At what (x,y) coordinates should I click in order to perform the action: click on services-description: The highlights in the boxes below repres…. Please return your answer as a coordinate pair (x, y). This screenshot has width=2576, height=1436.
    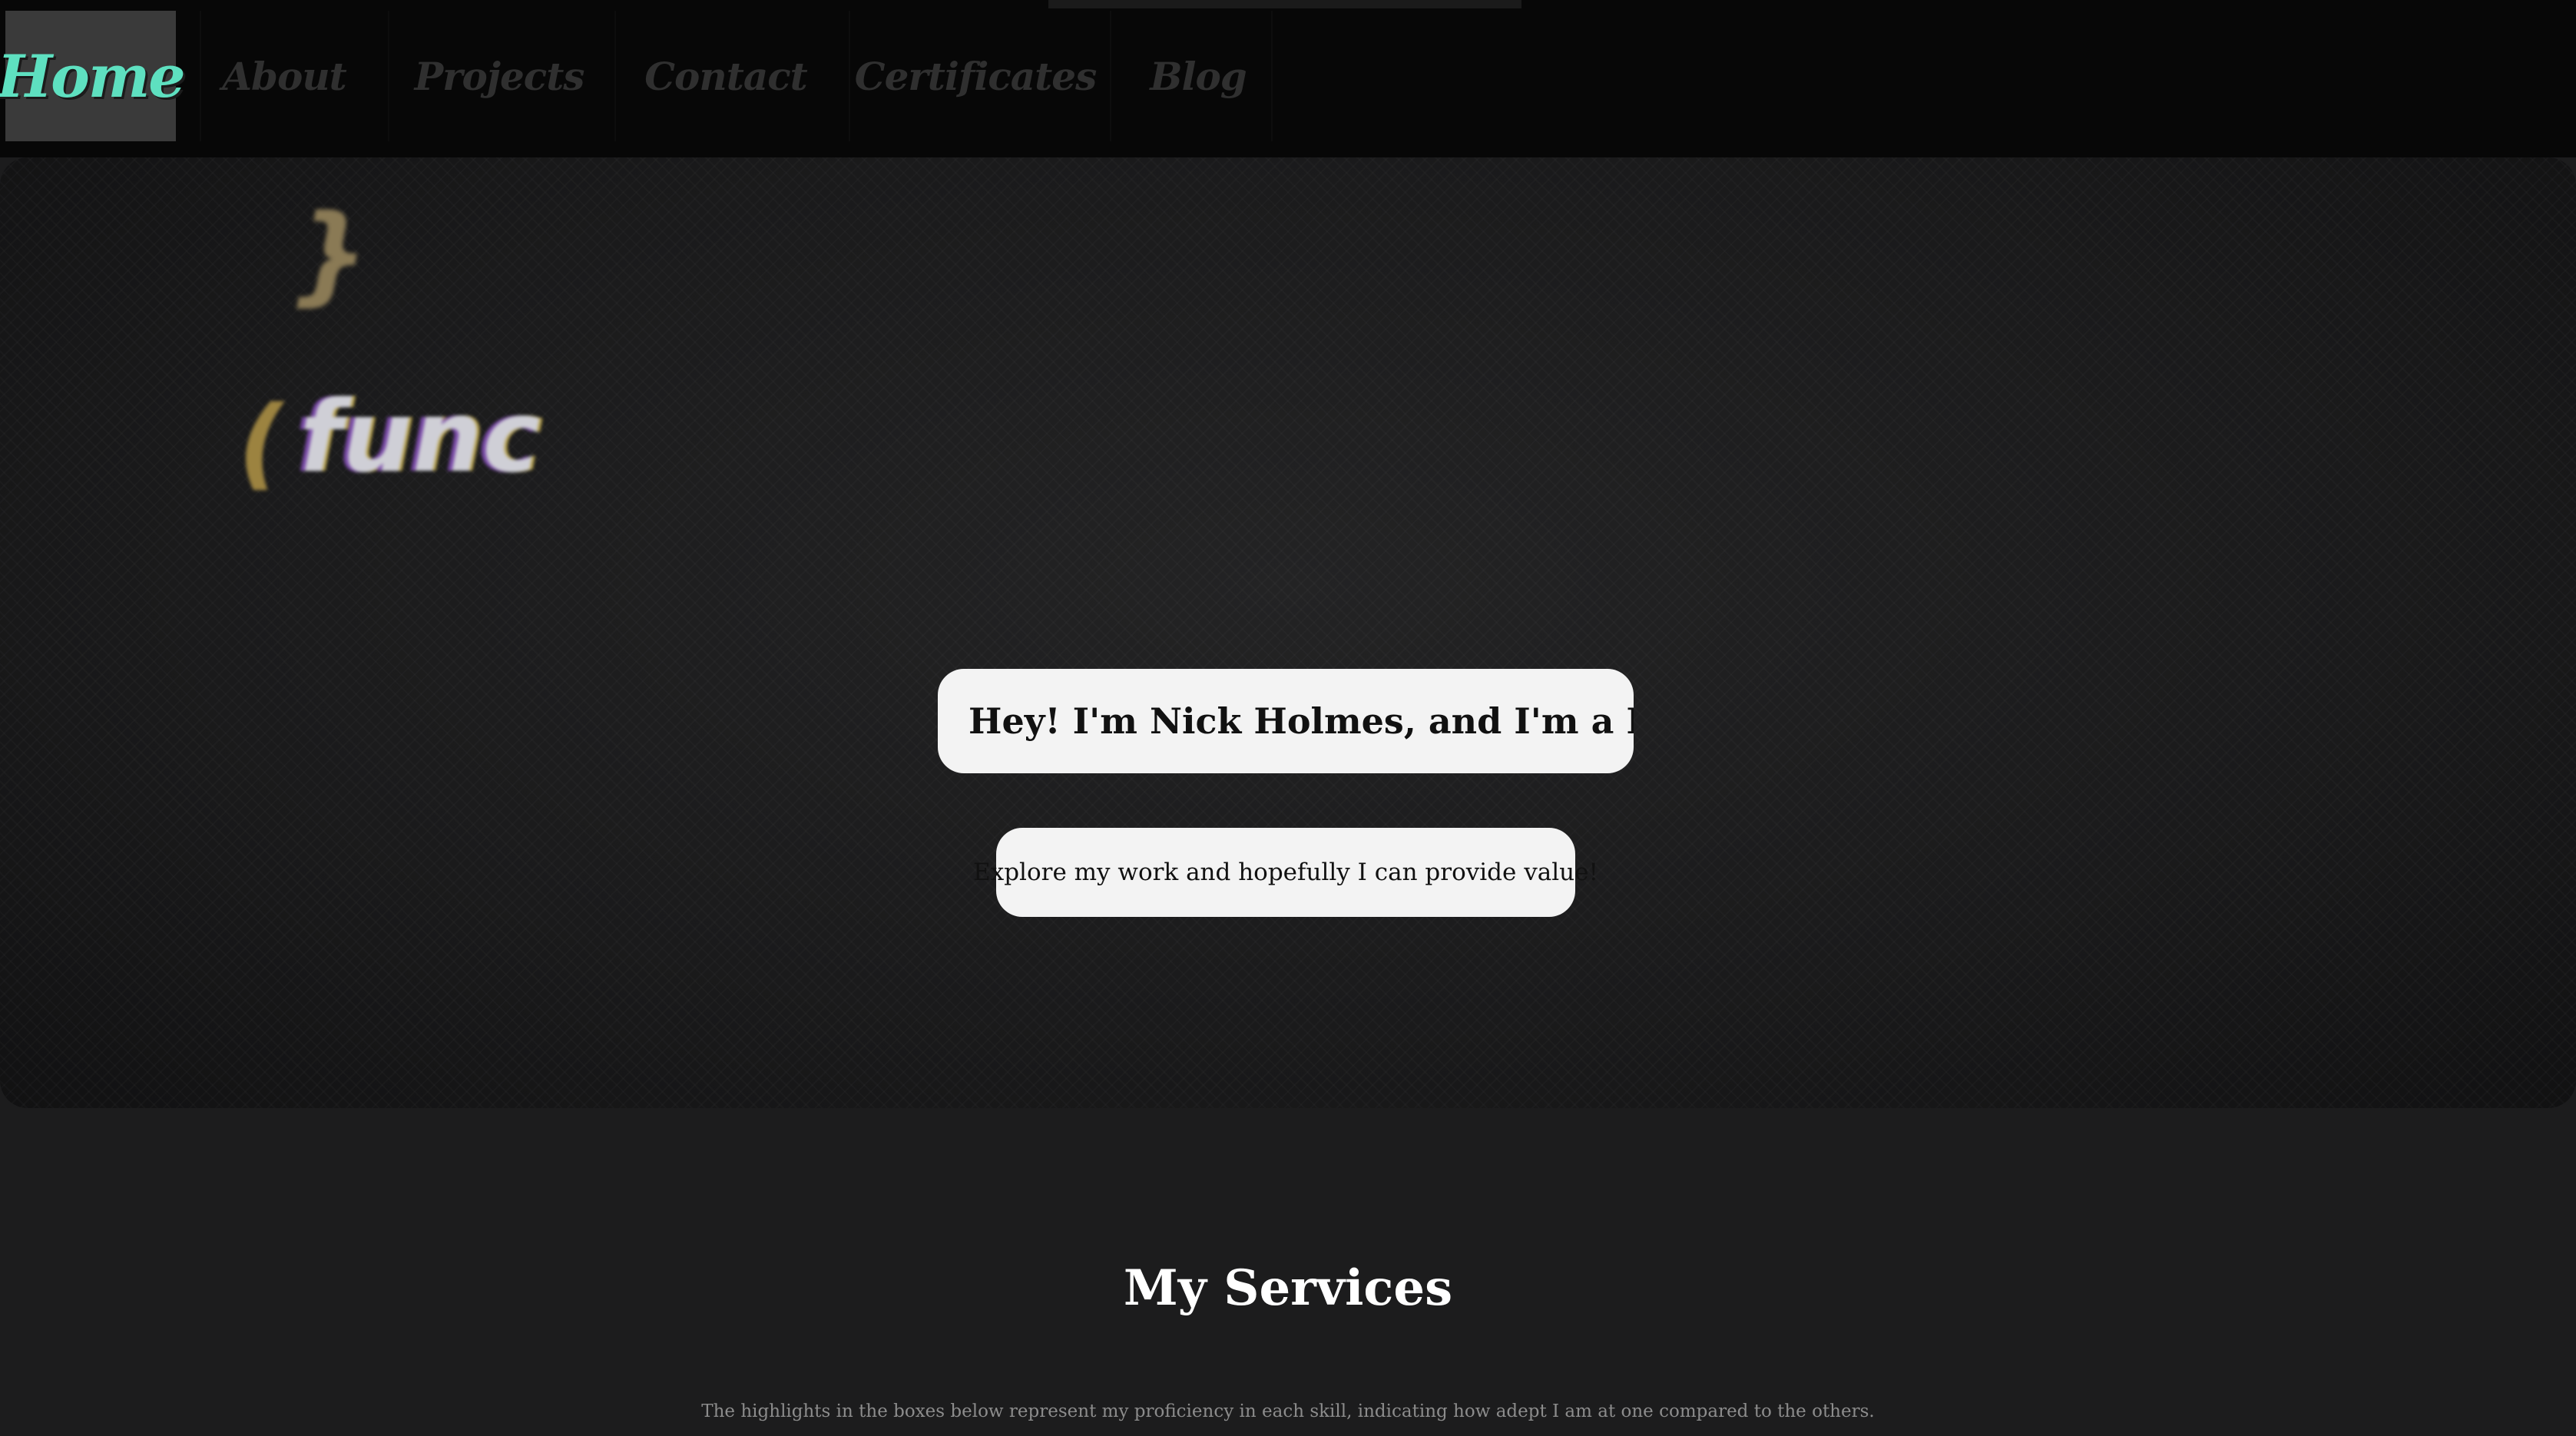
    Looking at the image, I should click on (1288, 1411).